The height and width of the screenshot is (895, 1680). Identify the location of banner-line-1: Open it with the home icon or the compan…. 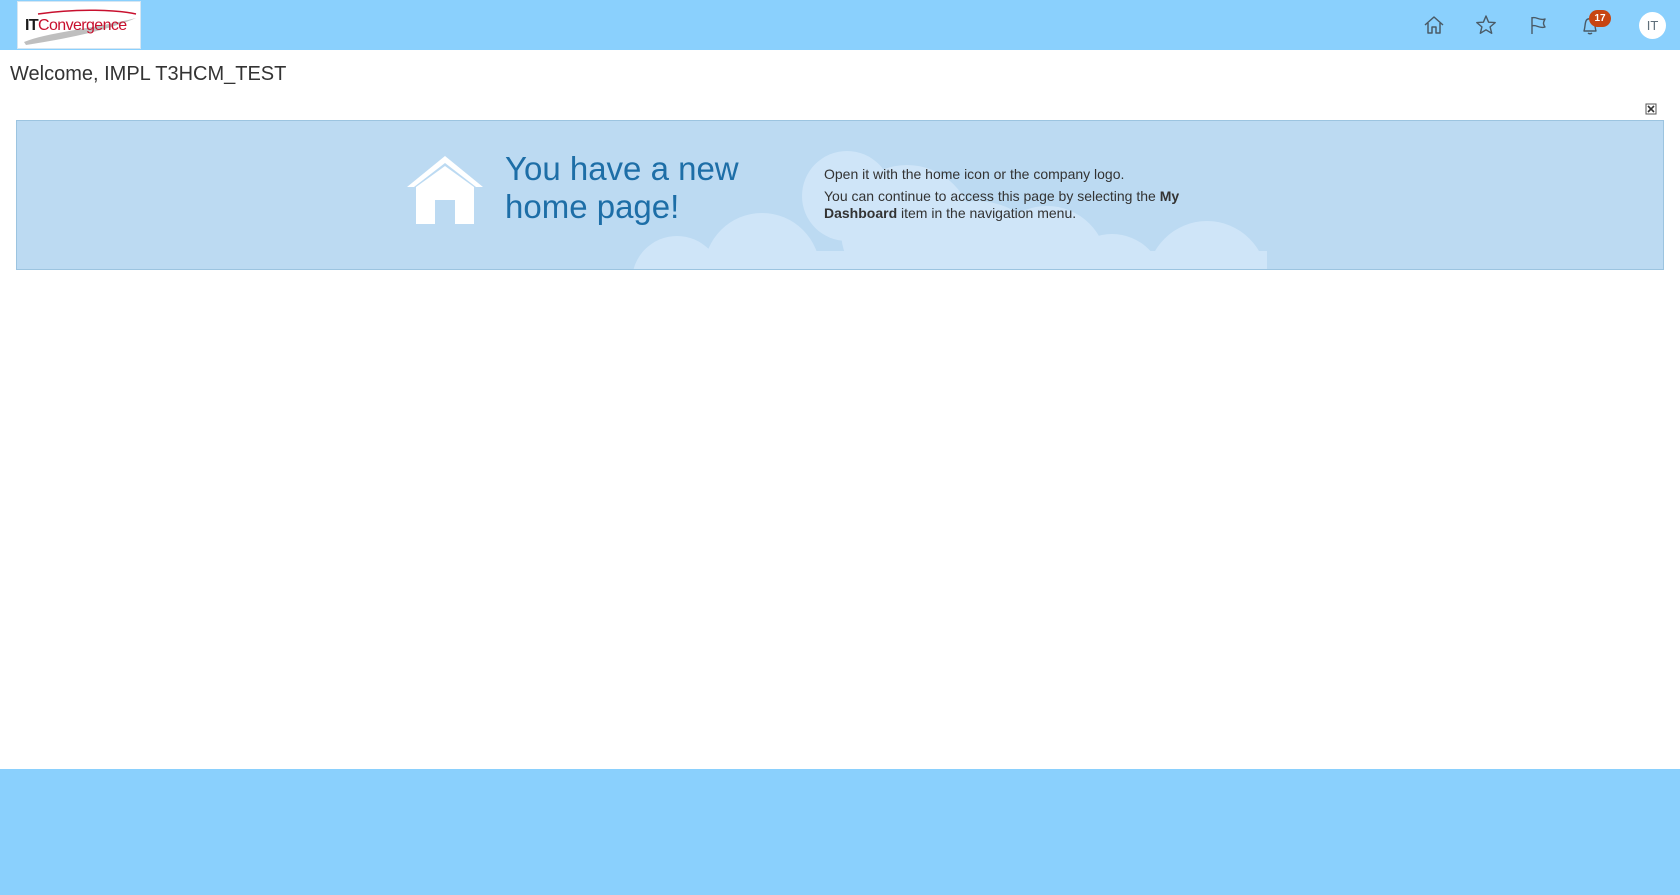
(974, 174).